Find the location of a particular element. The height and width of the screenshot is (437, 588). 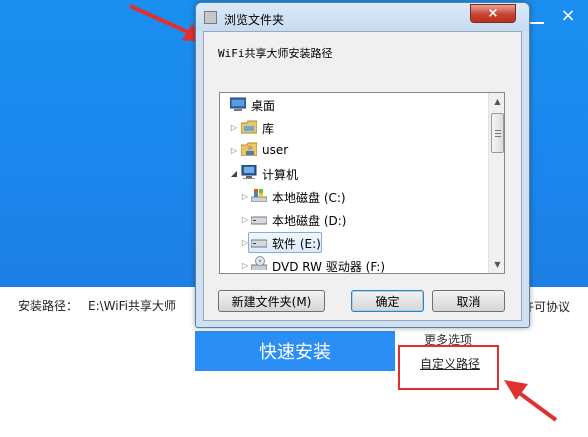

user-folder-icon is located at coordinates (249, 149).